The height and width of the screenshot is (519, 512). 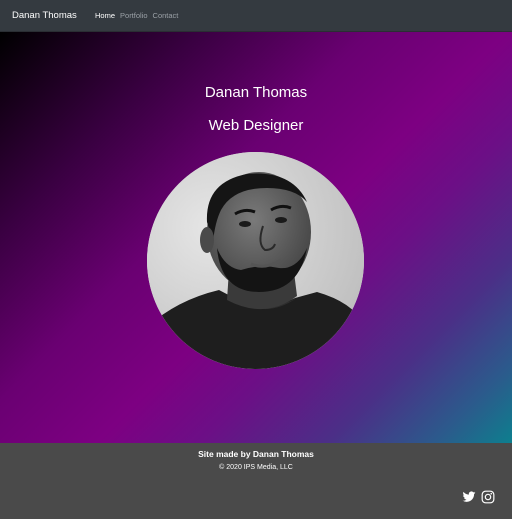 What do you see at coordinates (256, 125) in the screenshot?
I see `hero-role: Web Designer` at bounding box center [256, 125].